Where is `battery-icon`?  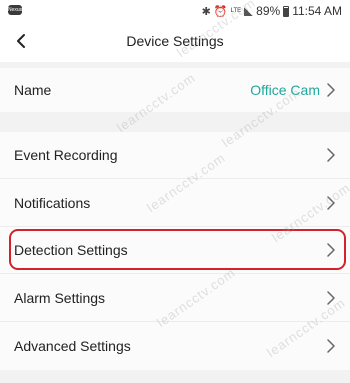 battery-icon is located at coordinates (286, 11).